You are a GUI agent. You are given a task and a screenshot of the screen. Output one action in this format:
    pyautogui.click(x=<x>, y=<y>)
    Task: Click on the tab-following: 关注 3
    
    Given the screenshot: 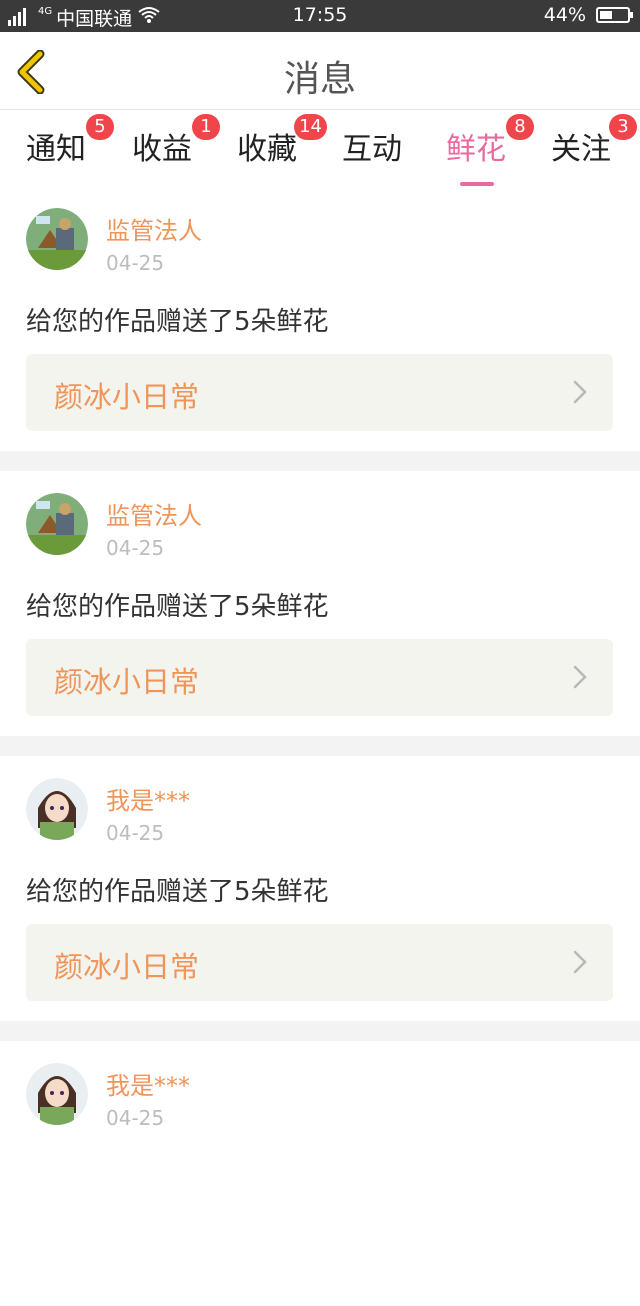 What is the action you would take?
    pyautogui.click(x=594, y=141)
    